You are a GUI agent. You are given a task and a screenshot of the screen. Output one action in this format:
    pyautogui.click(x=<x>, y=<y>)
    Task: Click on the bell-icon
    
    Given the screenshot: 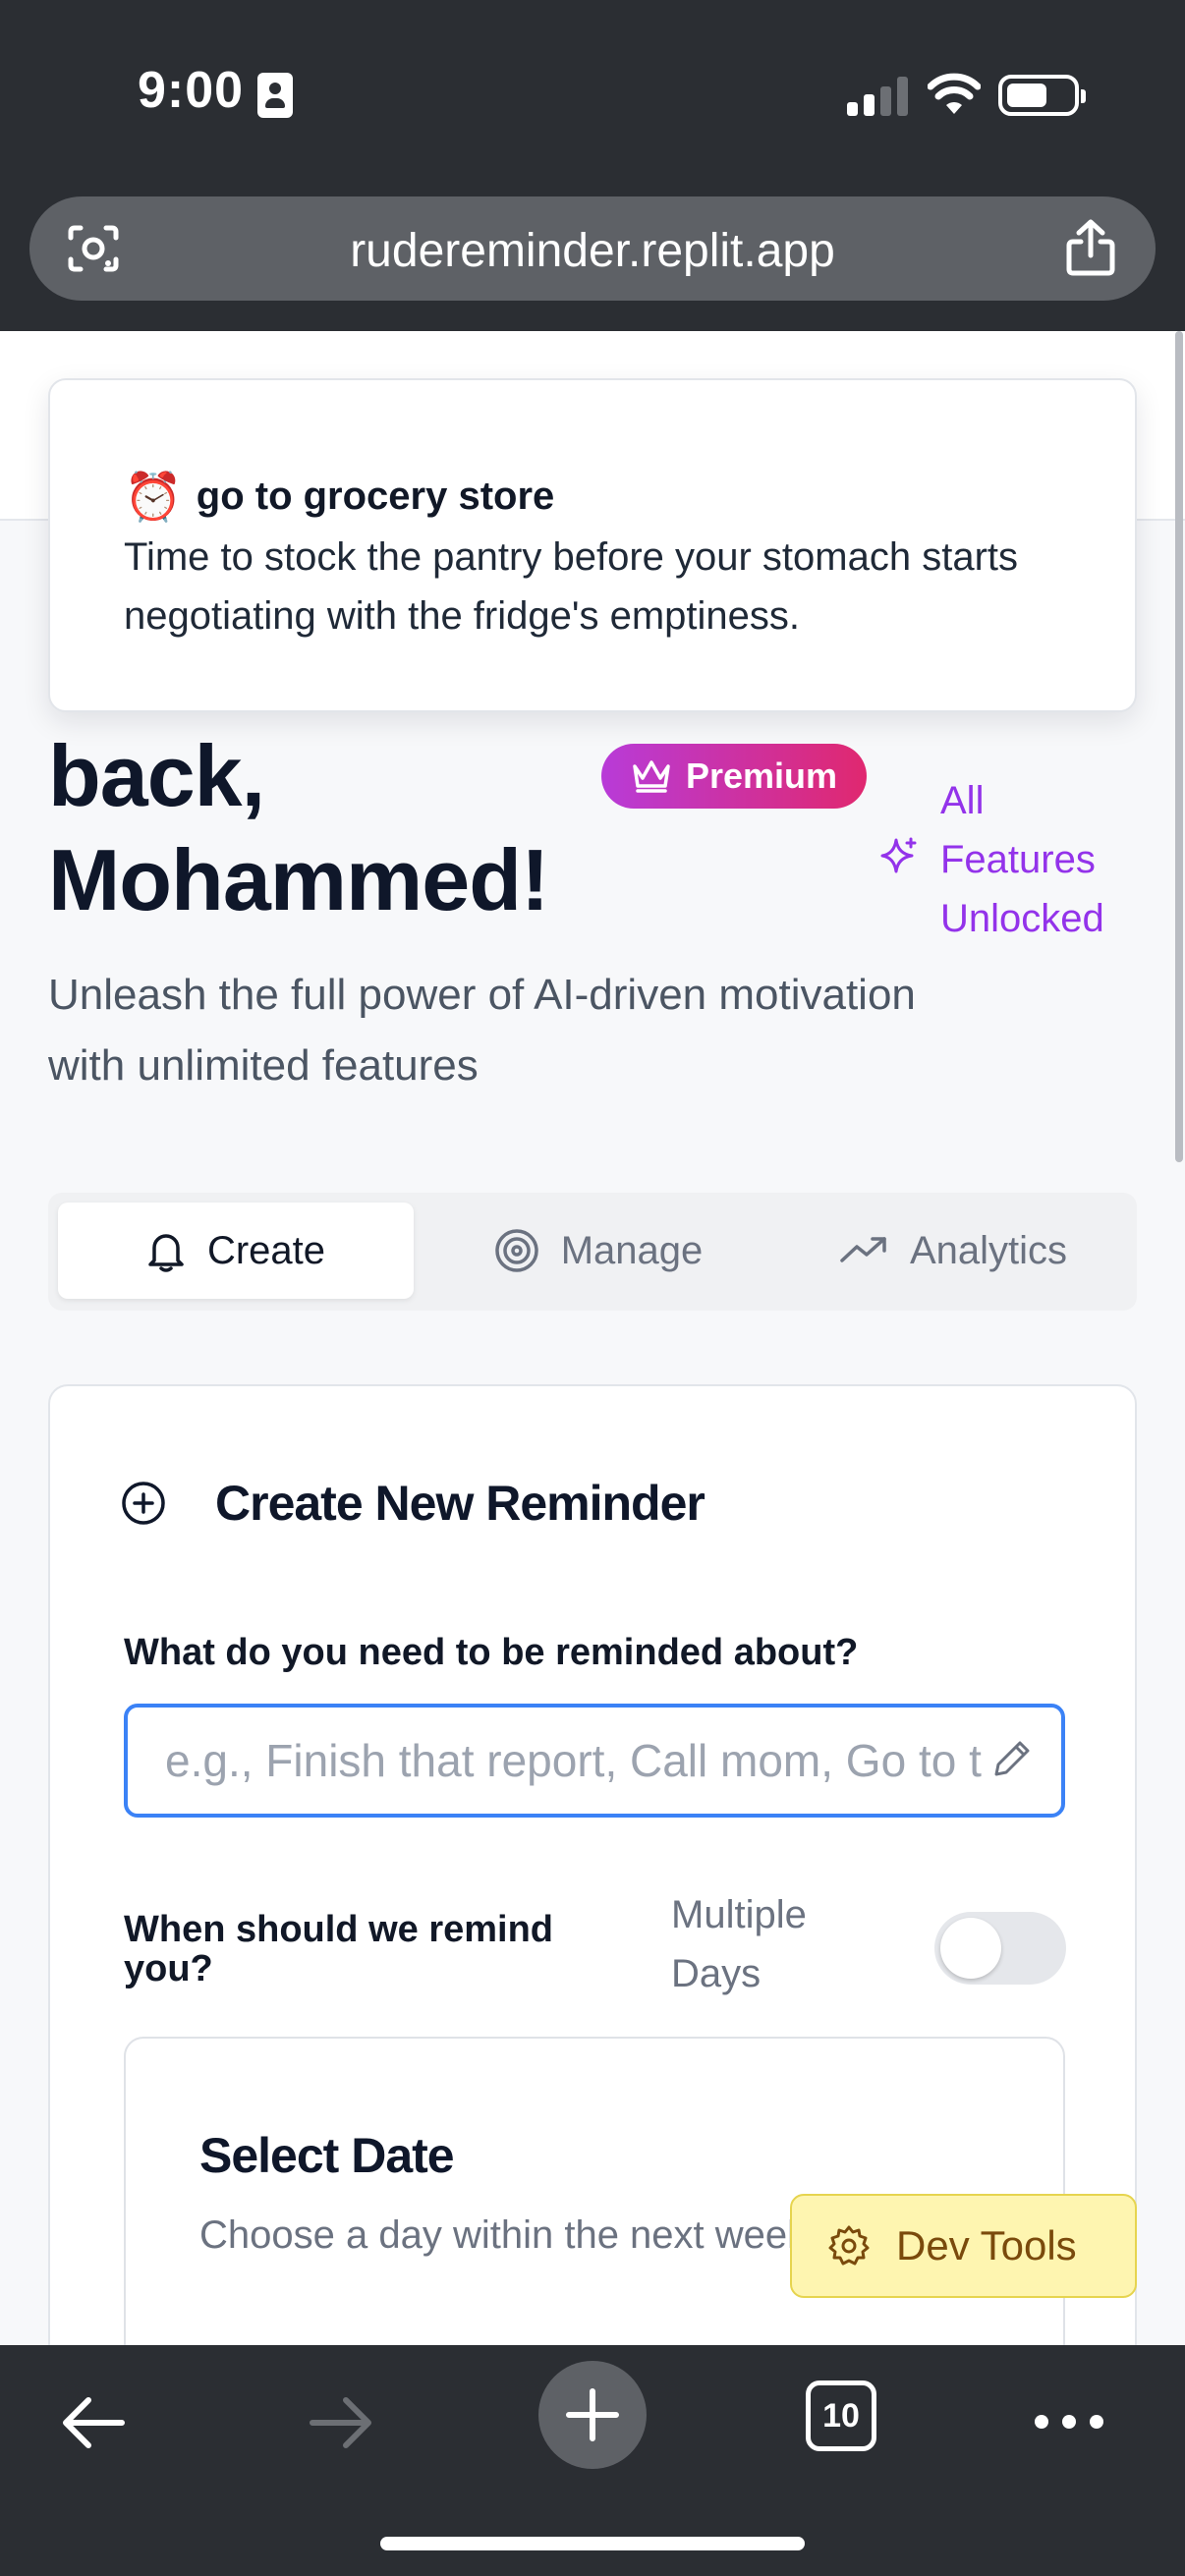 What is the action you would take?
    pyautogui.click(x=166, y=1253)
    